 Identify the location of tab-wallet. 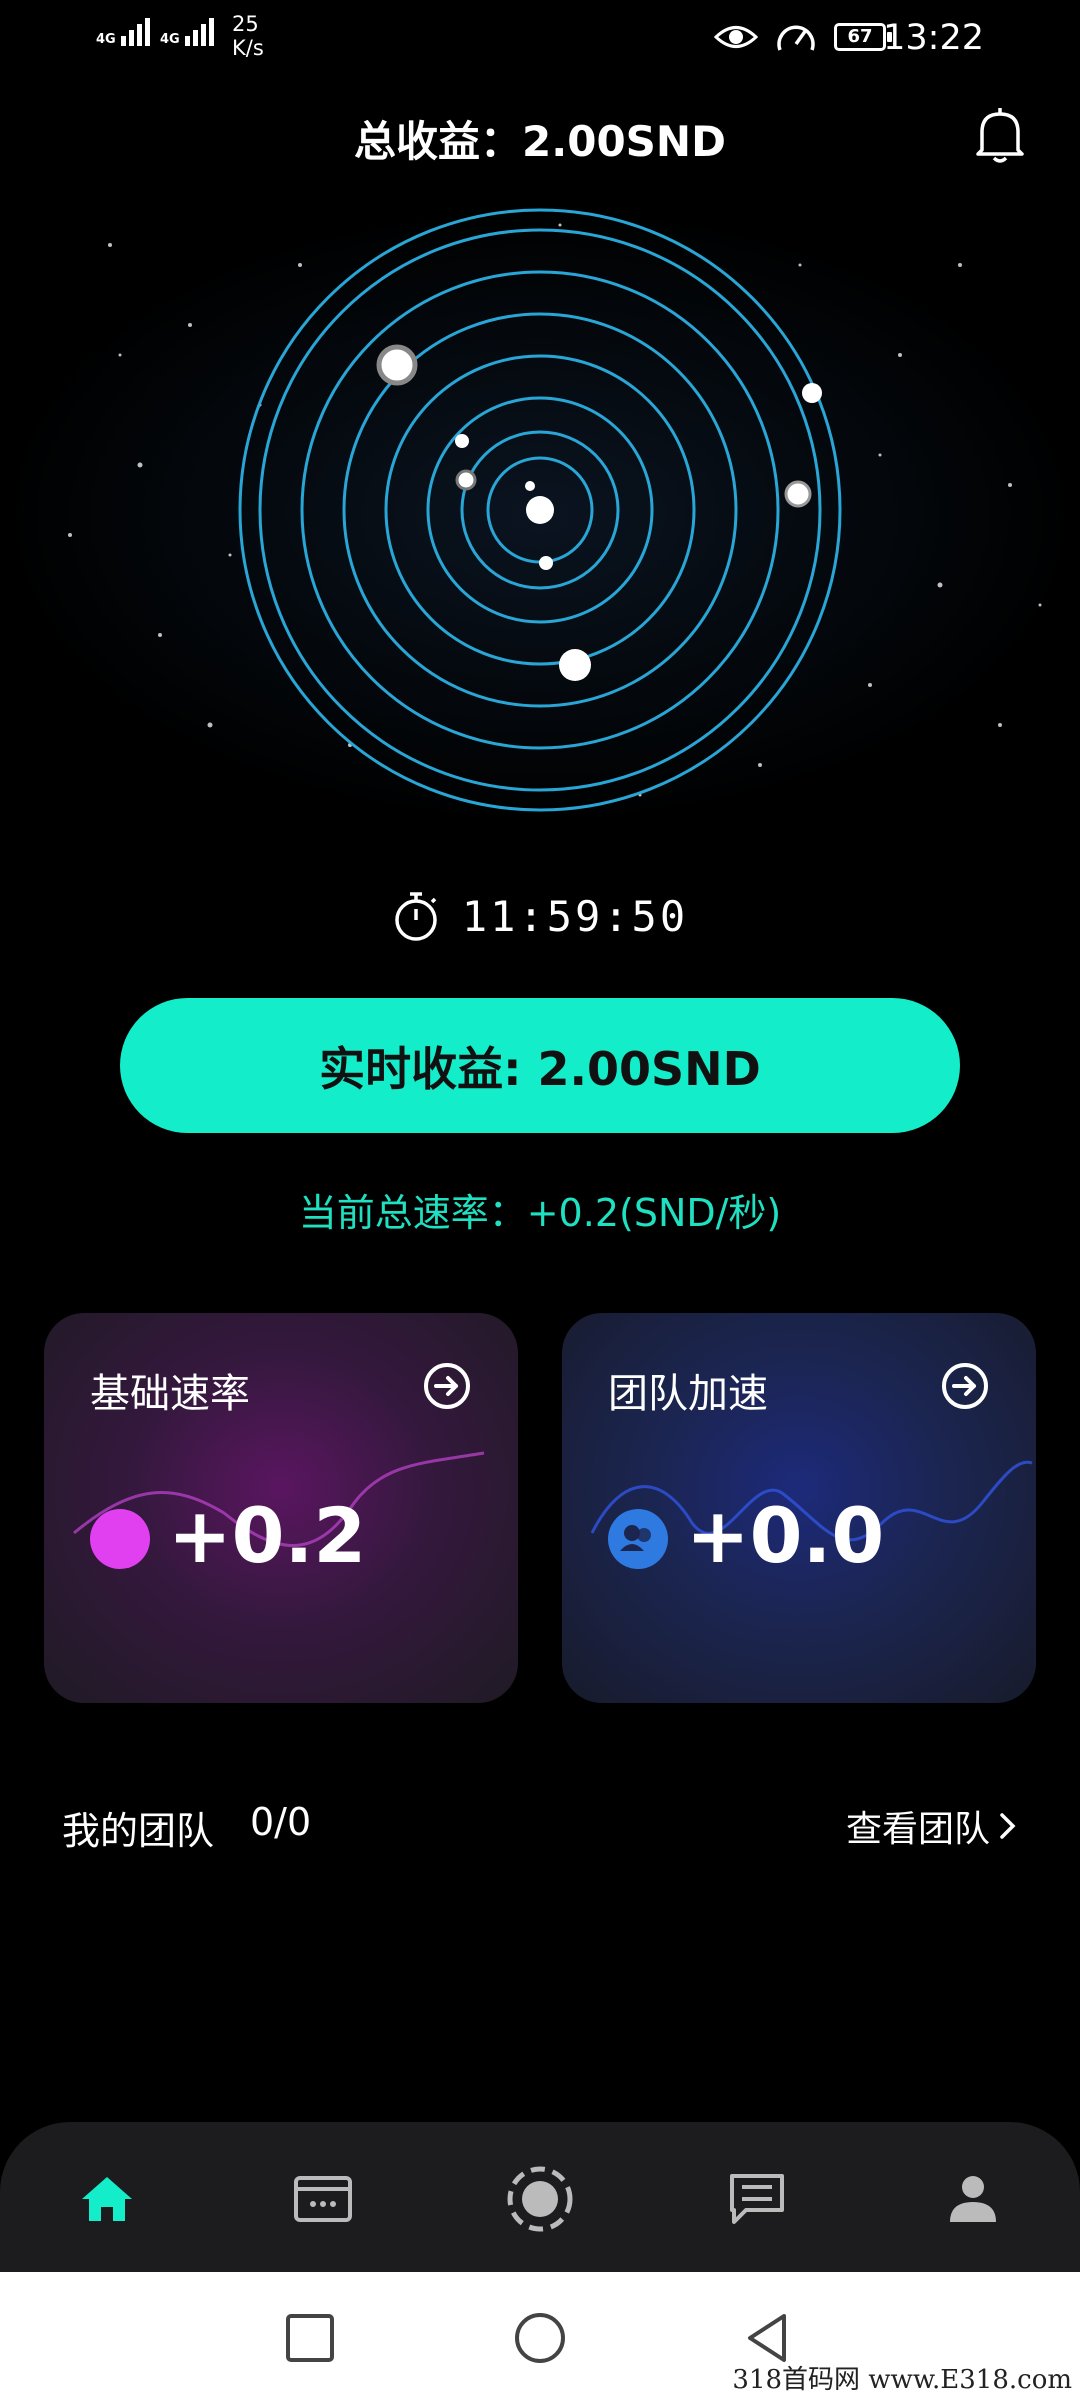
(323, 2199).